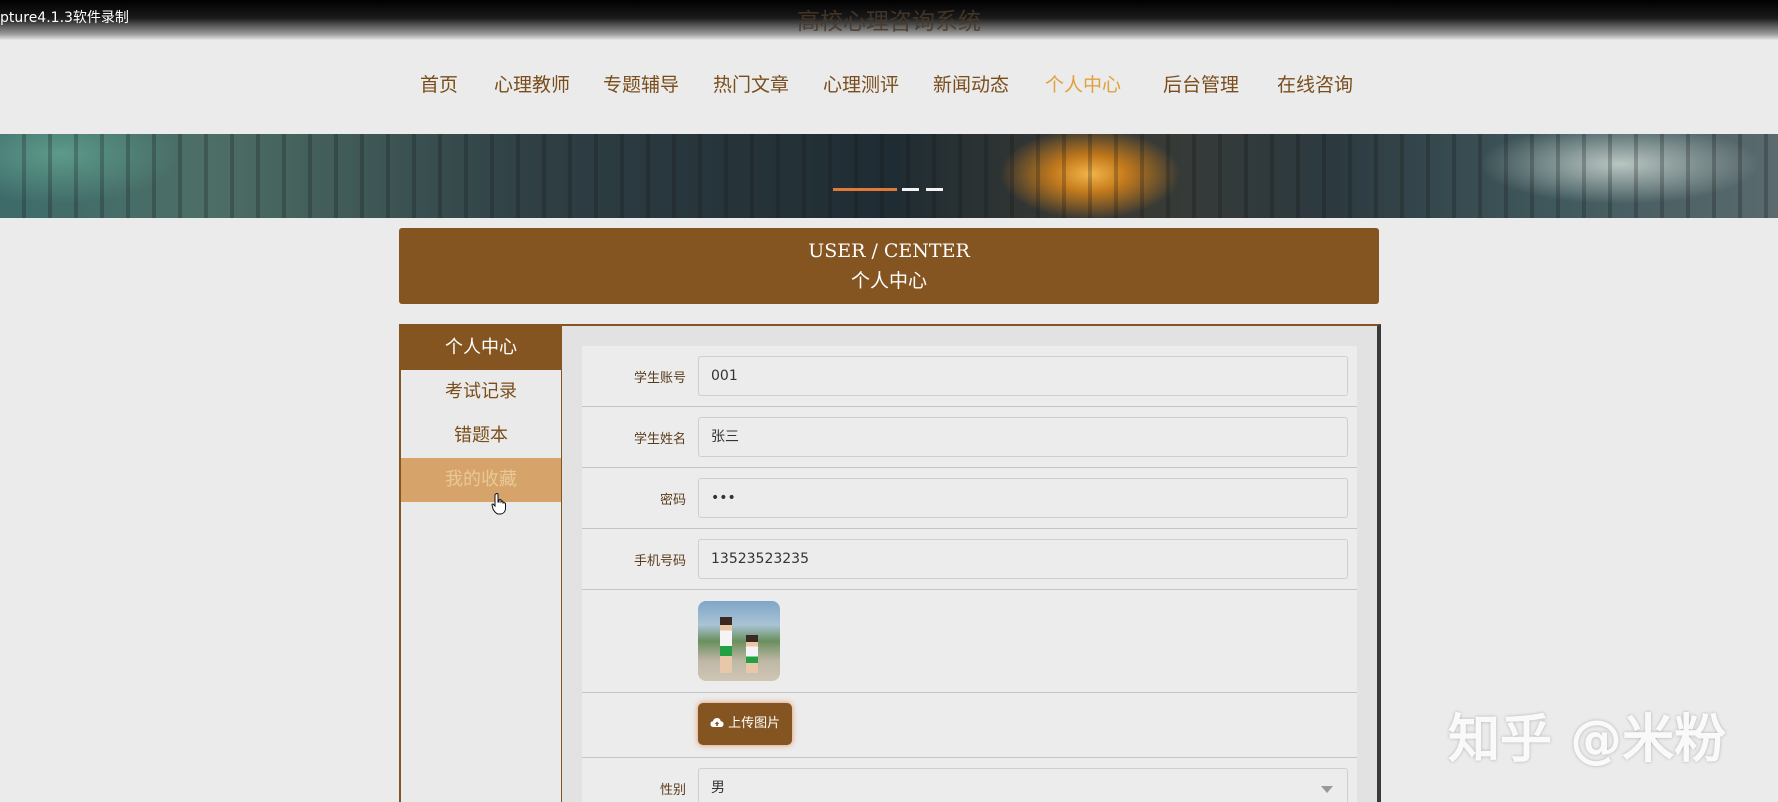 This screenshot has width=1778, height=802. Describe the element at coordinates (1201, 83) in the screenshot. I see `nav-item-admin: 后台管理` at that location.